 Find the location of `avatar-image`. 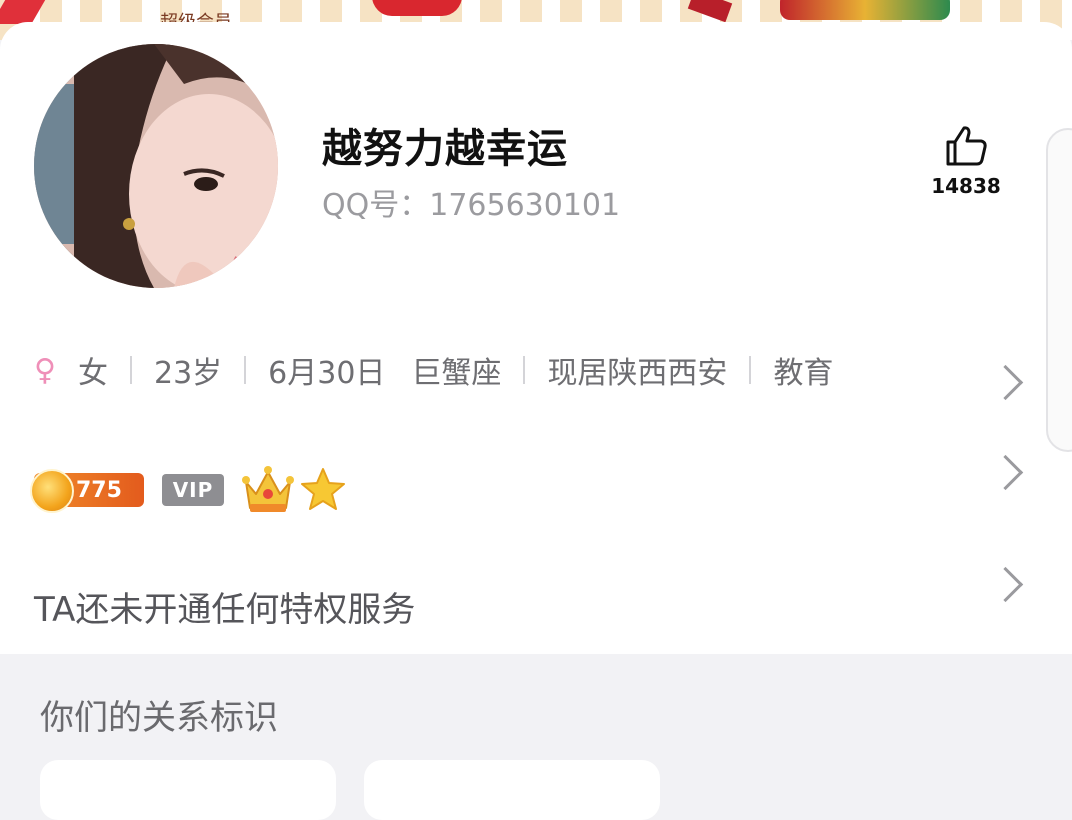

avatar-image is located at coordinates (156, 166).